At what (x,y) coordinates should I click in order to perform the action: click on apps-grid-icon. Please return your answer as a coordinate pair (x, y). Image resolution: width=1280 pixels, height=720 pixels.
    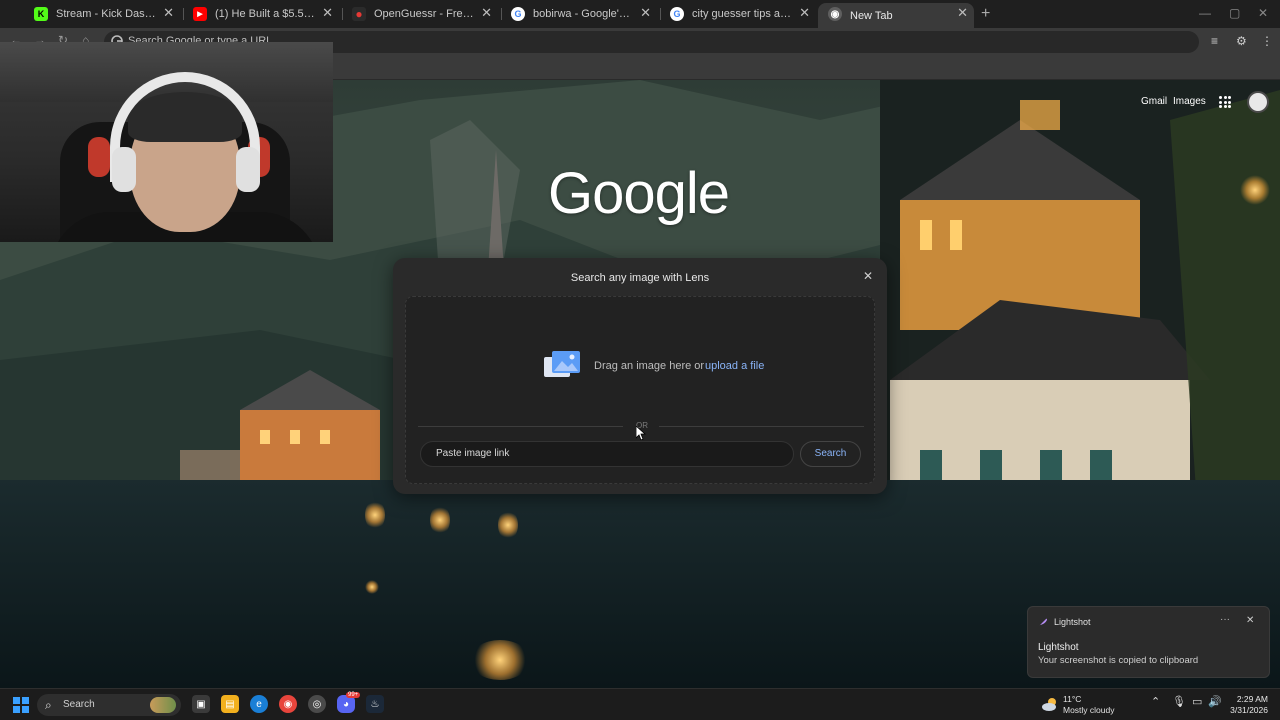
    Looking at the image, I should click on (1225, 102).